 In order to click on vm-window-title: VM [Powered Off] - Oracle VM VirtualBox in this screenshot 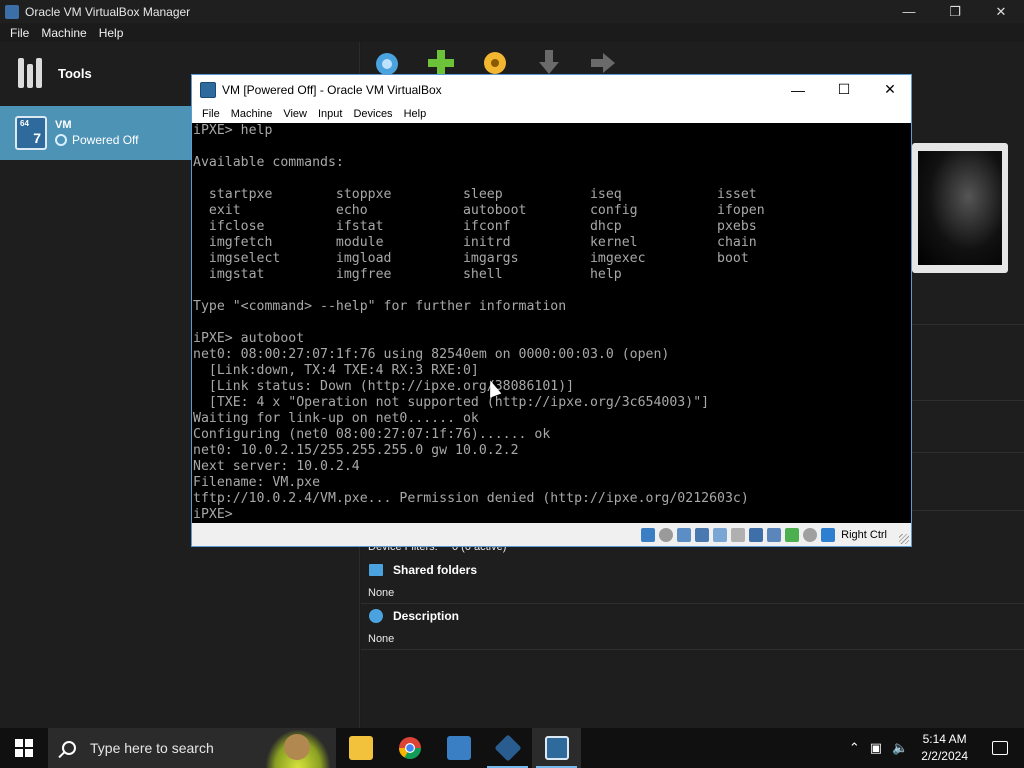, I will do `click(332, 89)`.